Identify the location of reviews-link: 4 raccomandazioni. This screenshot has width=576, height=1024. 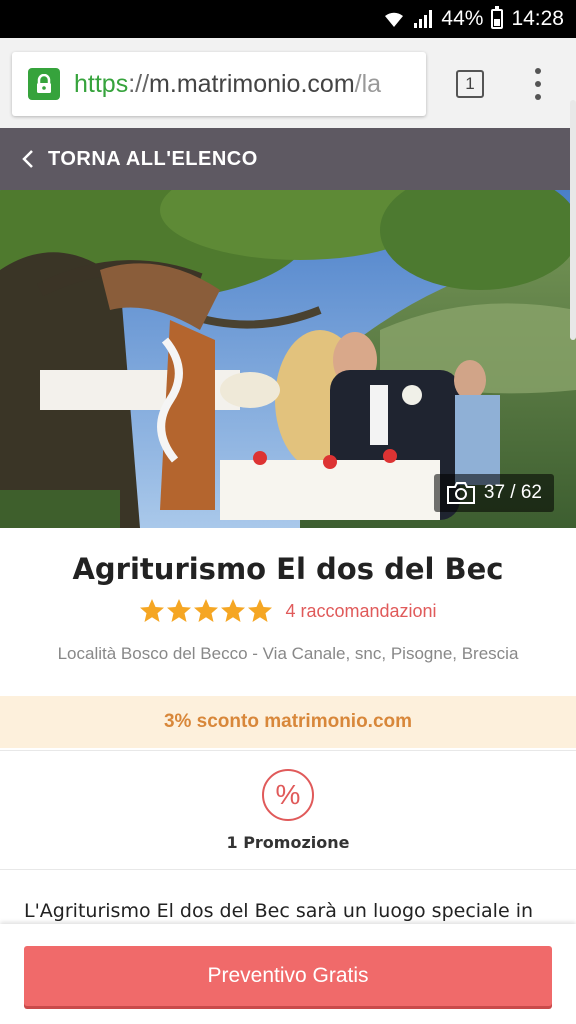
(360, 611).